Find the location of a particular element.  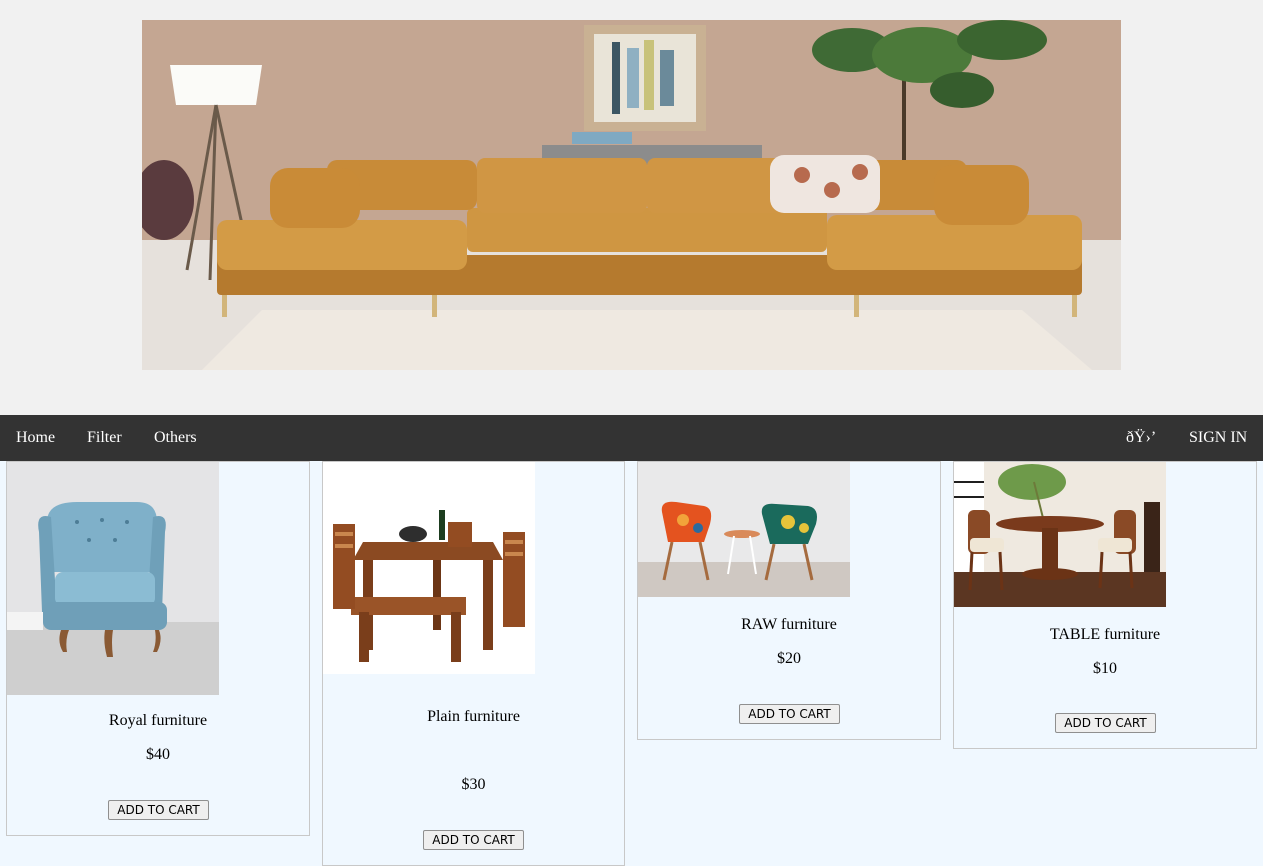

product-card-table: TABLE furniture $10 ADD TO CART is located at coordinates (1105, 605).